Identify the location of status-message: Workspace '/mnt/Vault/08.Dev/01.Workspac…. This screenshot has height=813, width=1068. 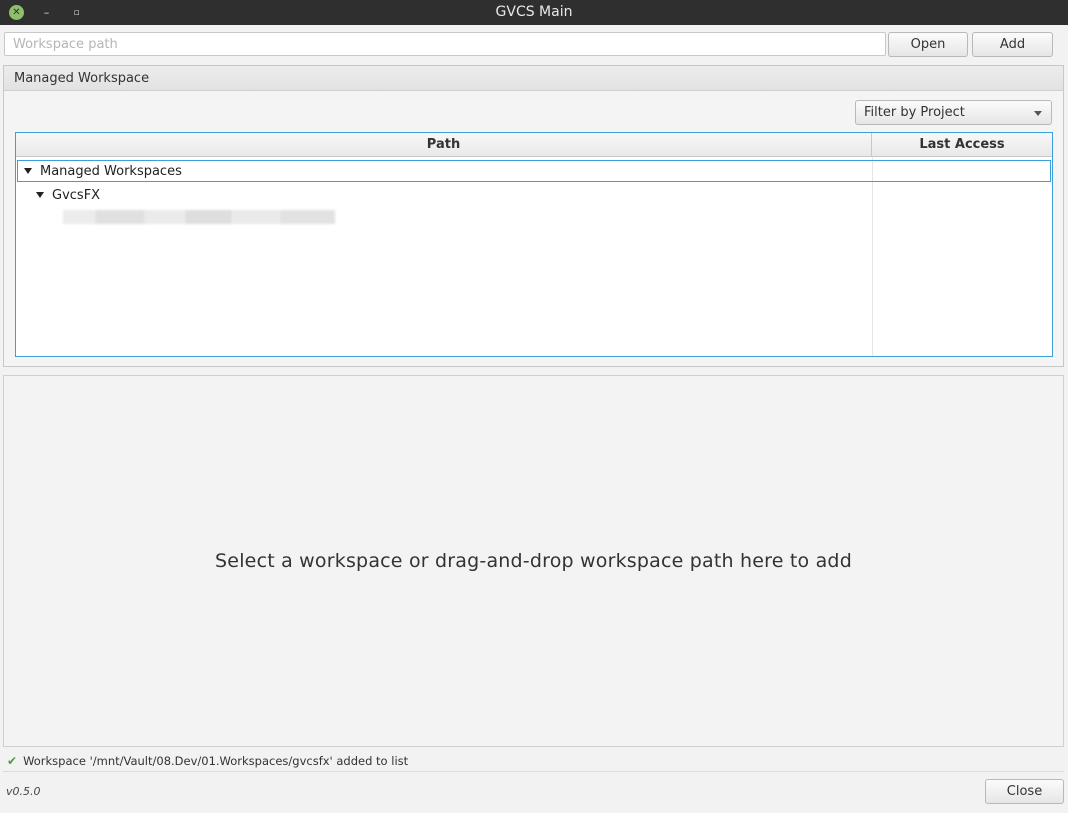
(216, 760).